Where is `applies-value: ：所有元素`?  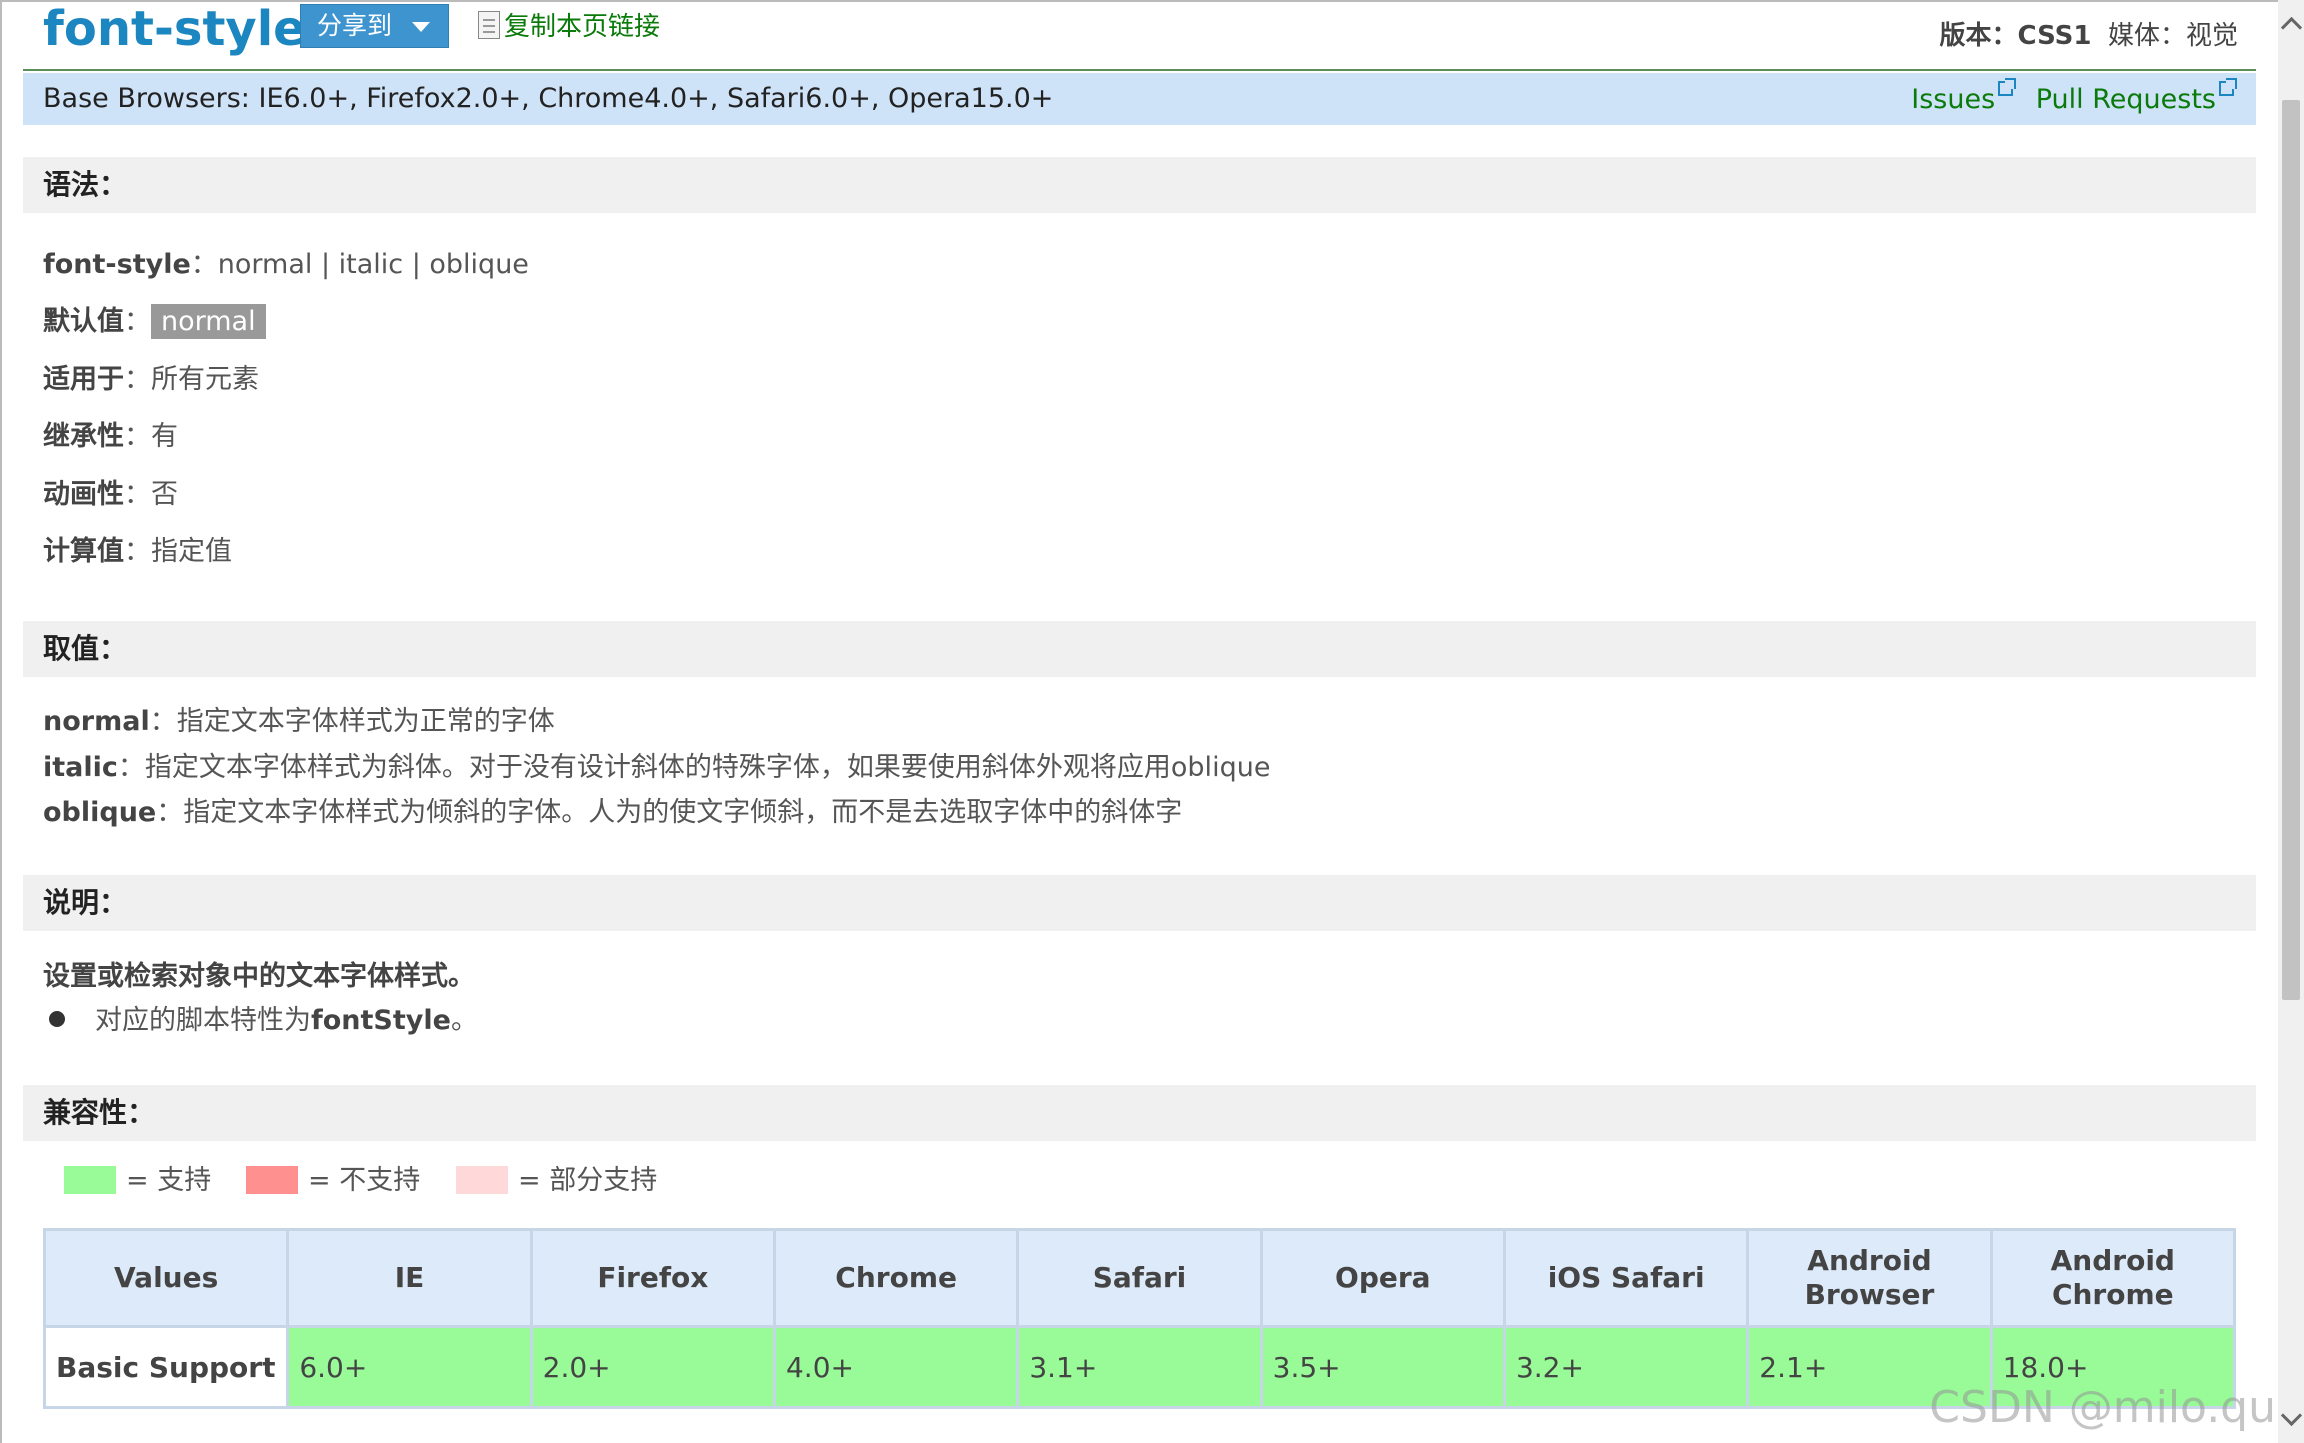
applies-value: ：所有元素 is located at coordinates (191, 379).